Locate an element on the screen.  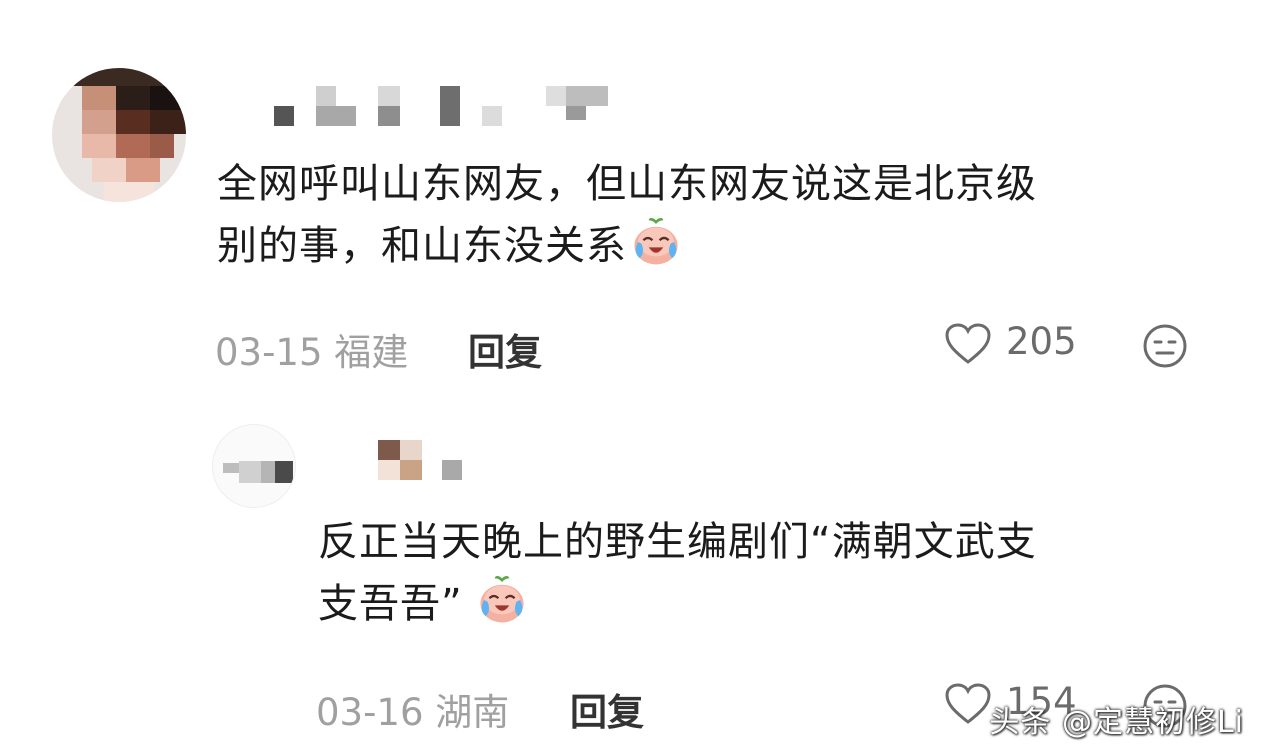
comment-text: 全网呼叫山东网友，但山东网友说这是北京级 别的事，和山东没关系 is located at coordinates (717, 215).